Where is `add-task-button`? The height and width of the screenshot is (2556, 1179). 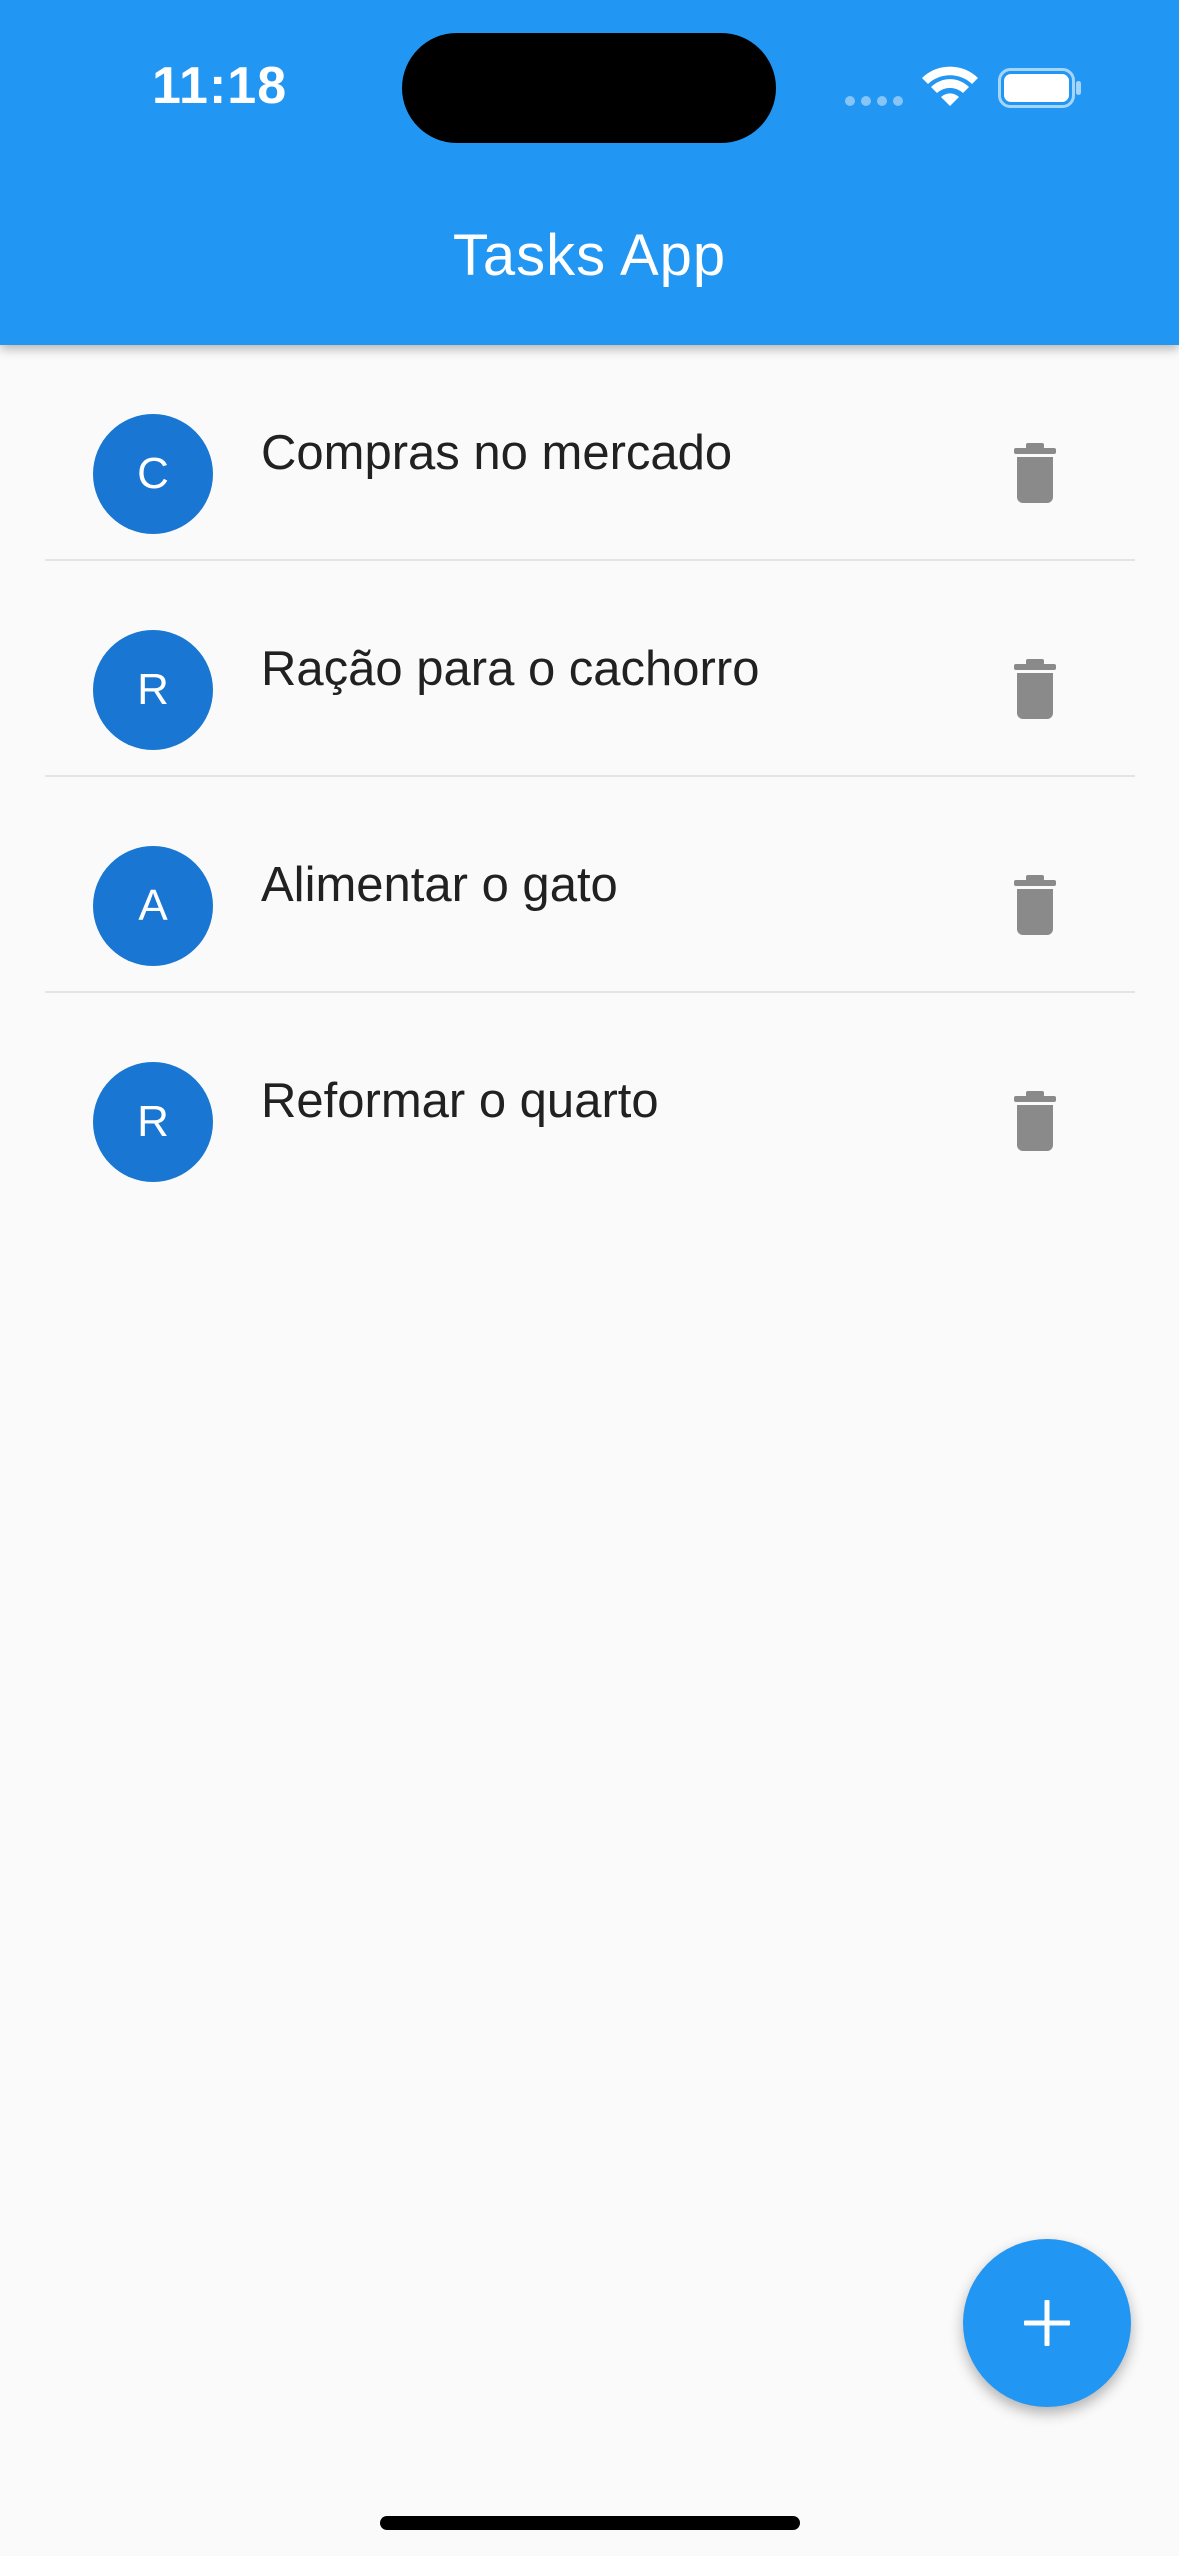 add-task-button is located at coordinates (1047, 2323).